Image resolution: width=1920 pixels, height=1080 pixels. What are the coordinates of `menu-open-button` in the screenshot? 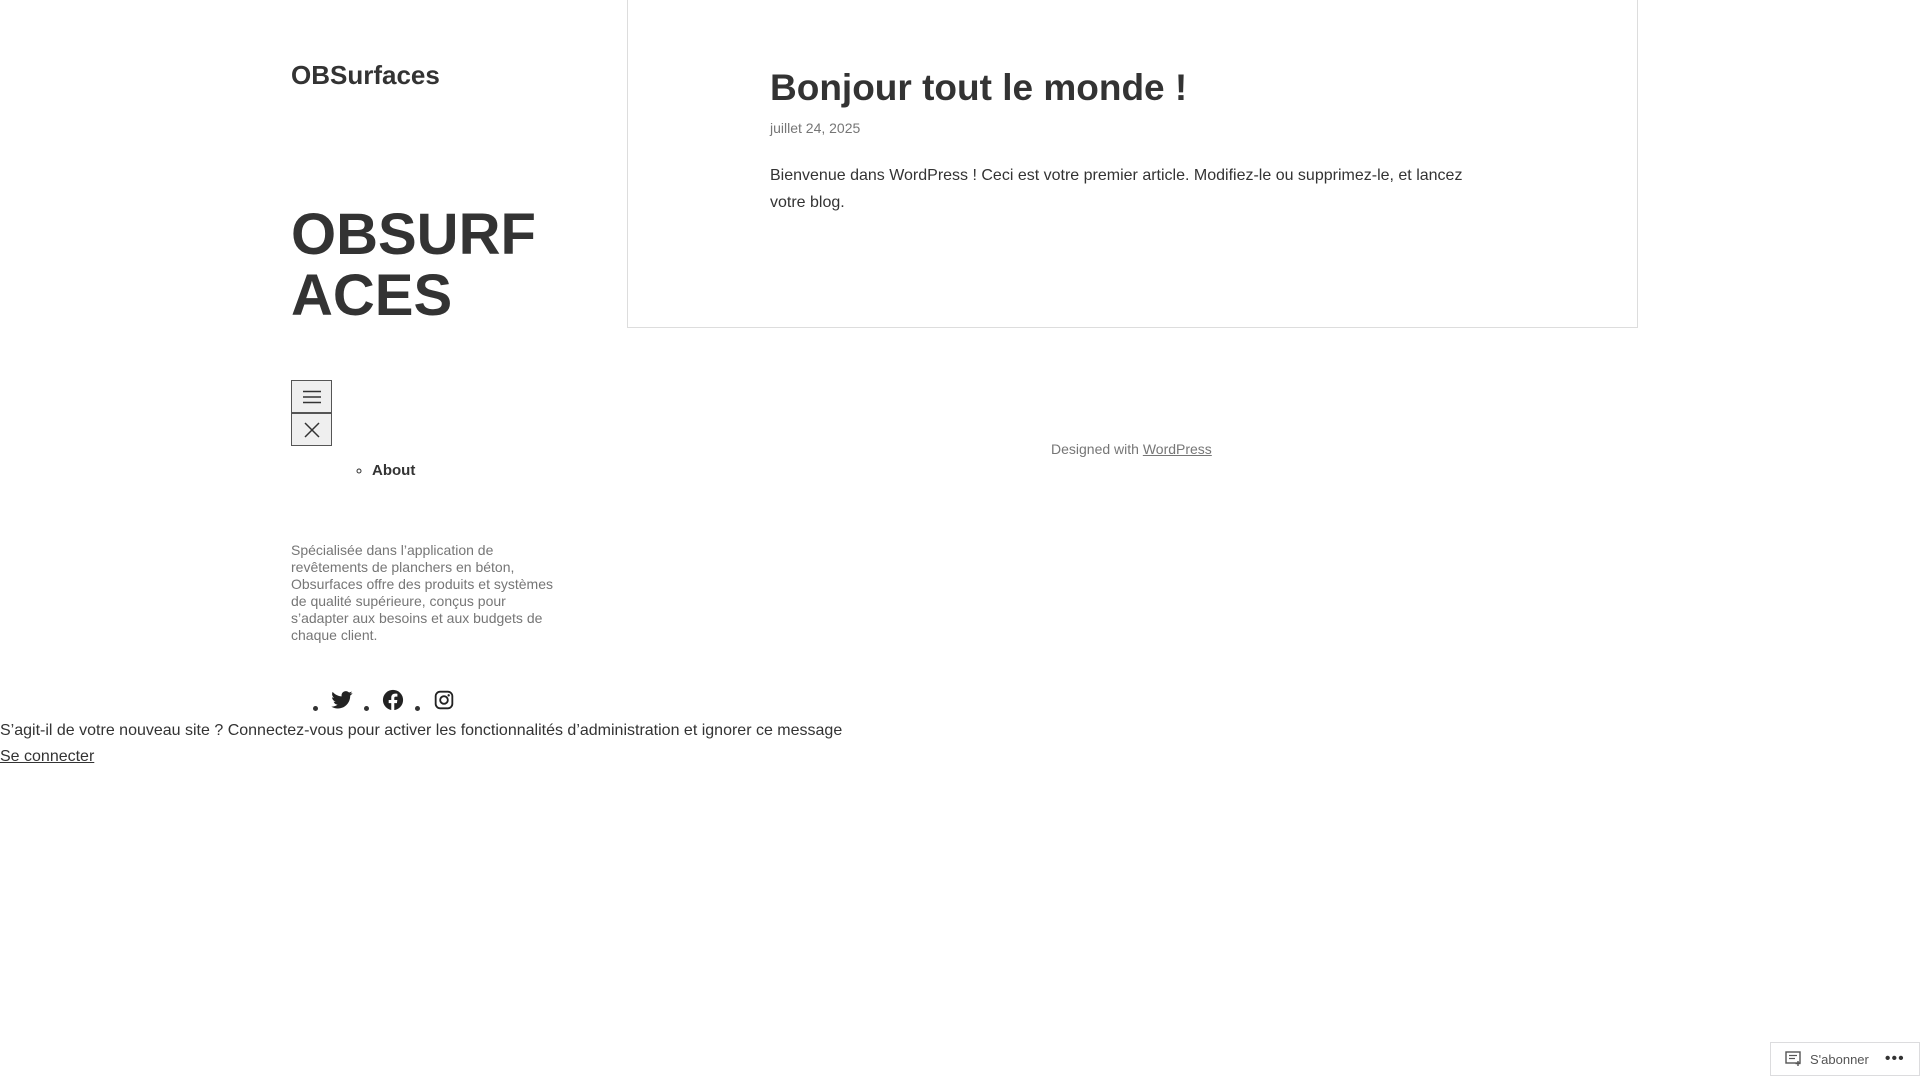 It's located at (311, 396).